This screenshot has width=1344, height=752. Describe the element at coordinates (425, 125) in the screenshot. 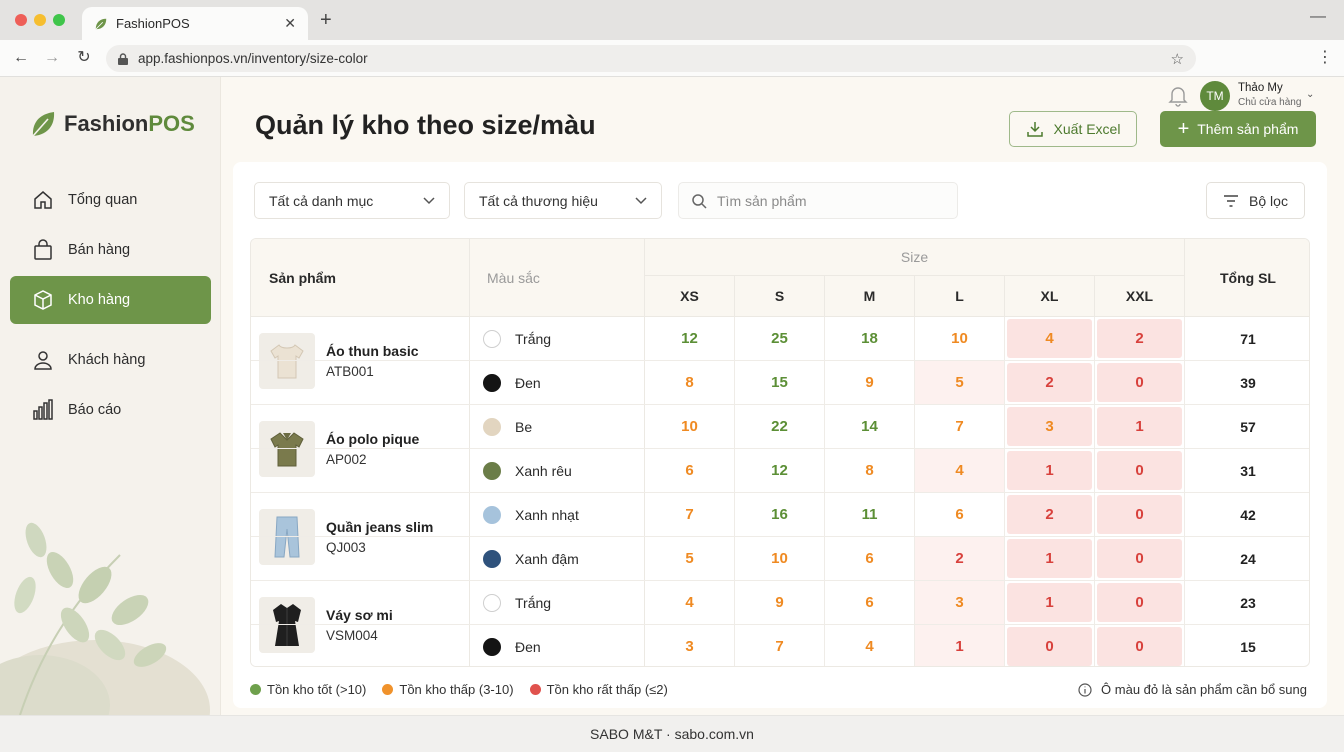

I see `page-title: Quản lý kho theo size/màu` at that location.